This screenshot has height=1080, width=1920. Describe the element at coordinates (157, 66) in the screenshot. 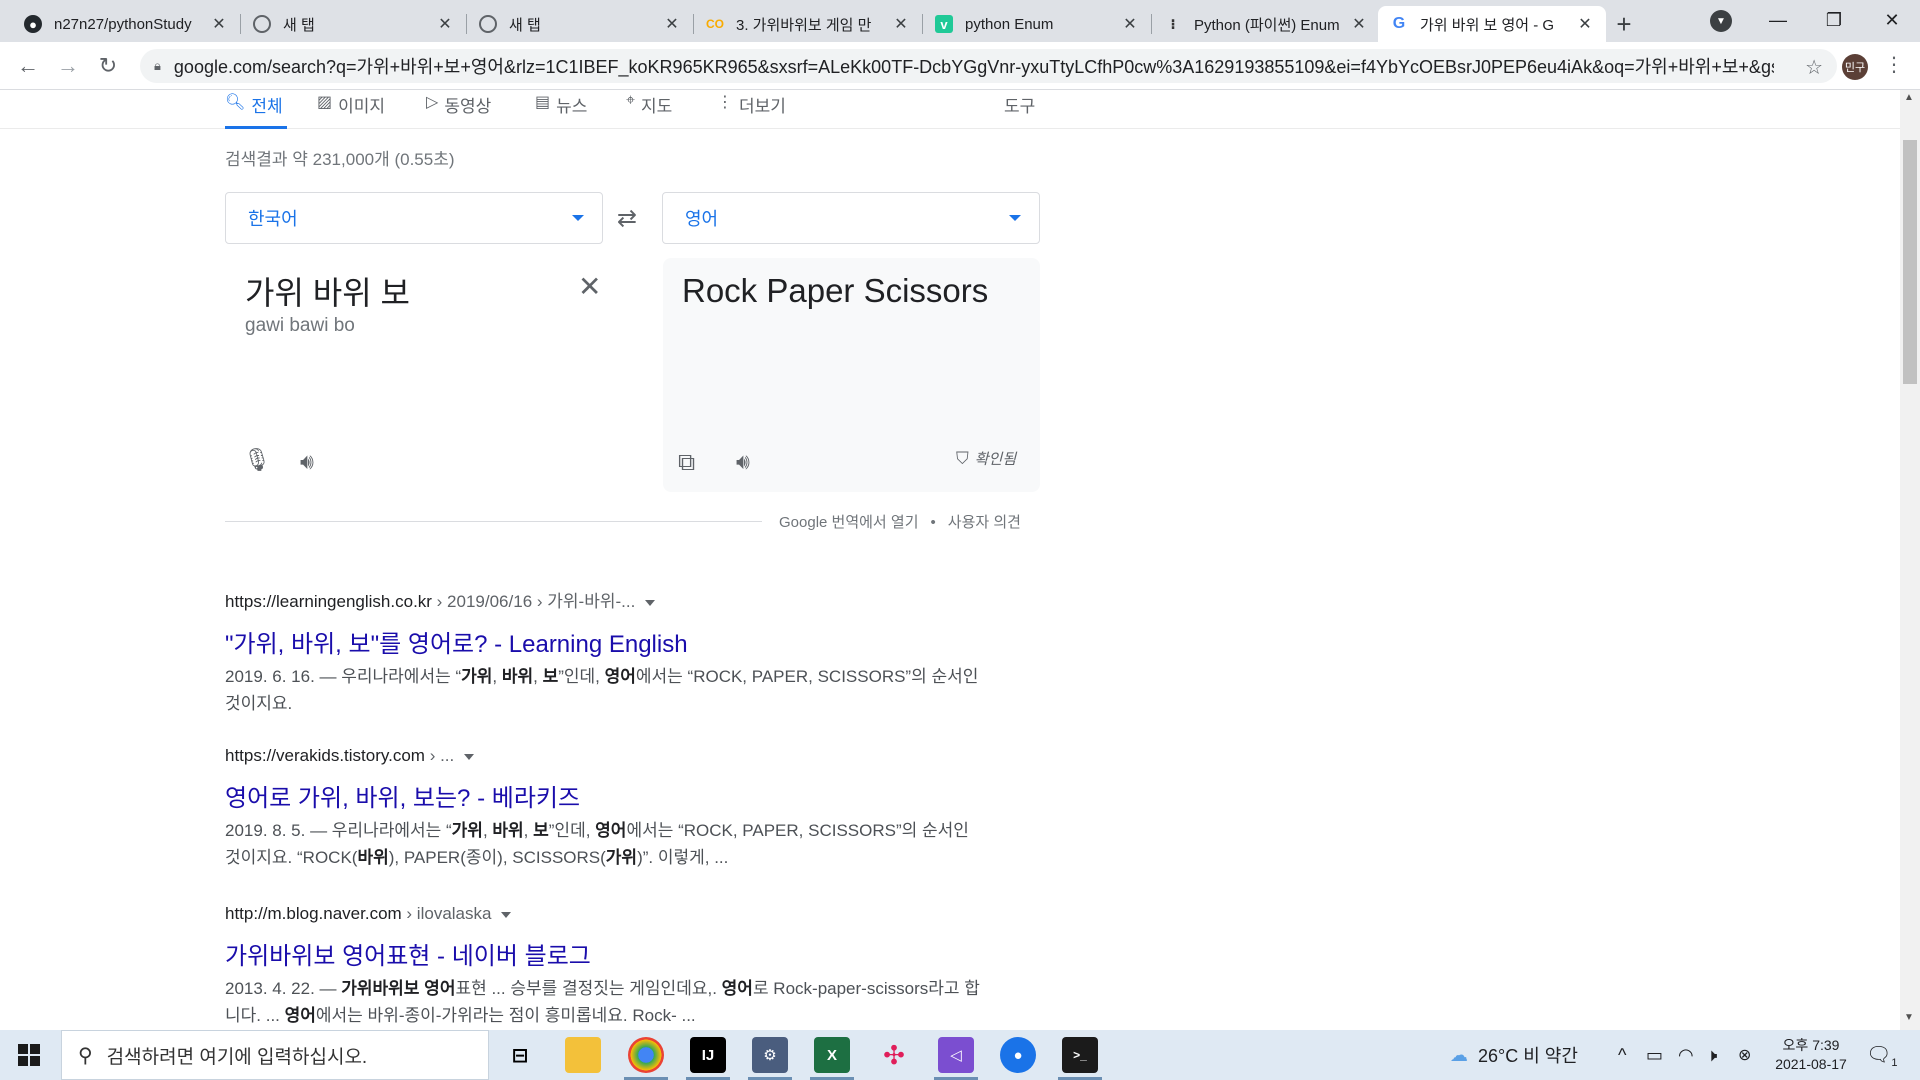

I see `lock-icon: 🔒︎` at that location.